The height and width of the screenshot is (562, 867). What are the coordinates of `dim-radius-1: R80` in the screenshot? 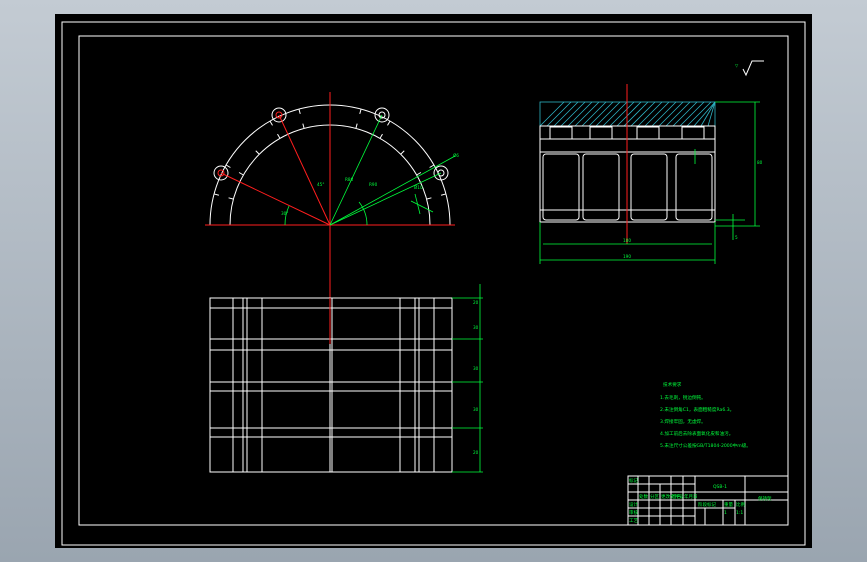 It's located at (349, 179).